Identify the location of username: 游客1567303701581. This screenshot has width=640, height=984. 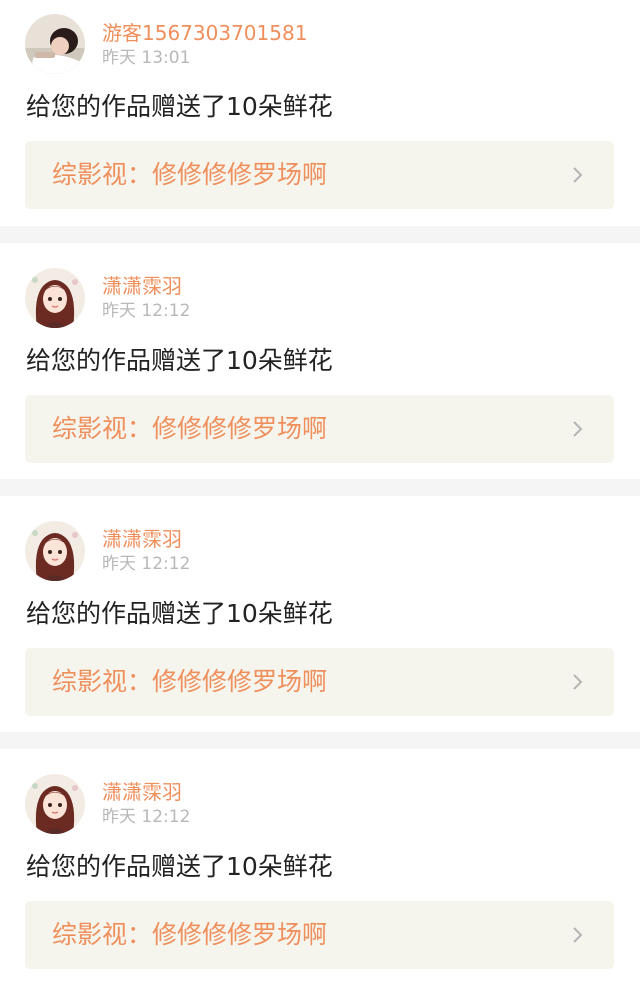
(204, 33).